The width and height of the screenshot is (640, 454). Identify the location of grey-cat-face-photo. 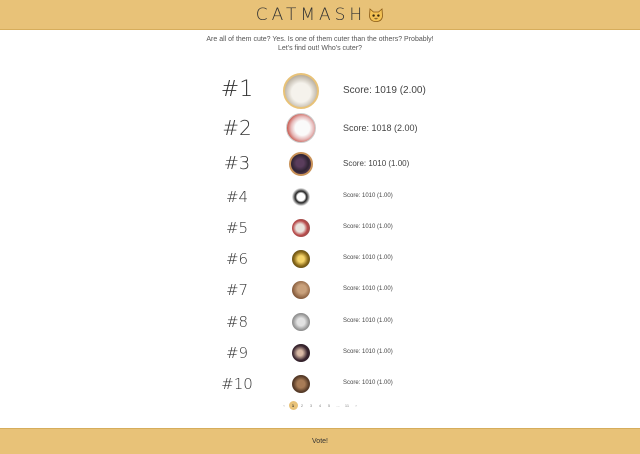
(301, 322).